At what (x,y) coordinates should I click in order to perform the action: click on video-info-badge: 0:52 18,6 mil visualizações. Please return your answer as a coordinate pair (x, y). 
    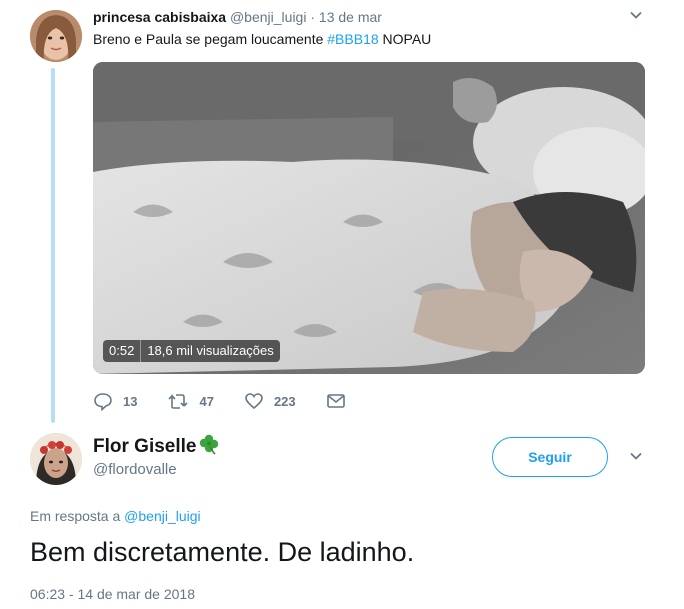
    Looking at the image, I should click on (191, 351).